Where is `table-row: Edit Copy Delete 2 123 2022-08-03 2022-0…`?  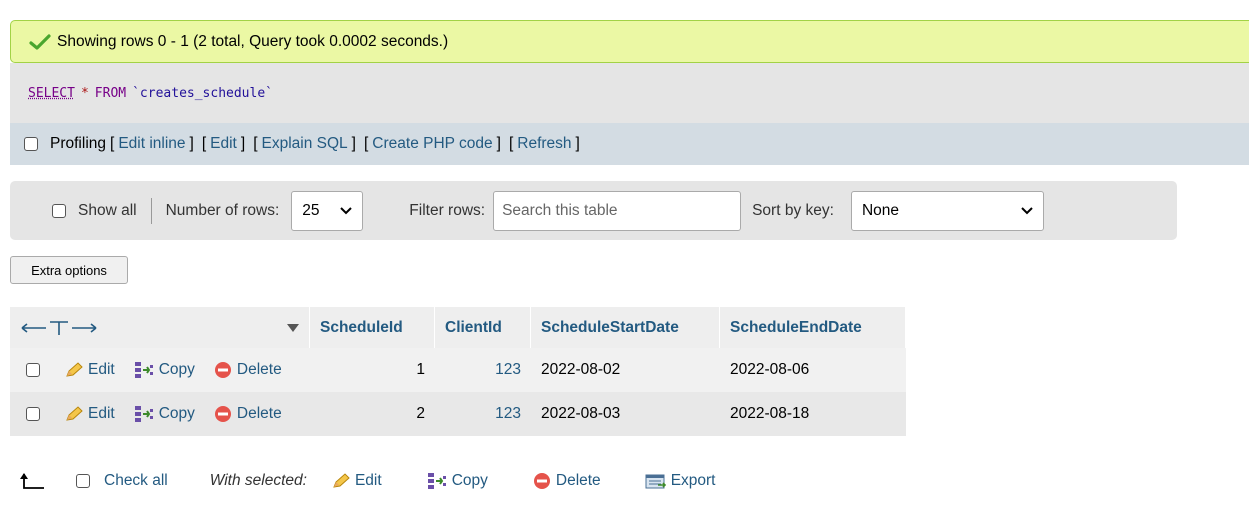 table-row: Edit Copy Delete 2 123 2022-08-03 2022-0… is located at coordinates (458, 414).